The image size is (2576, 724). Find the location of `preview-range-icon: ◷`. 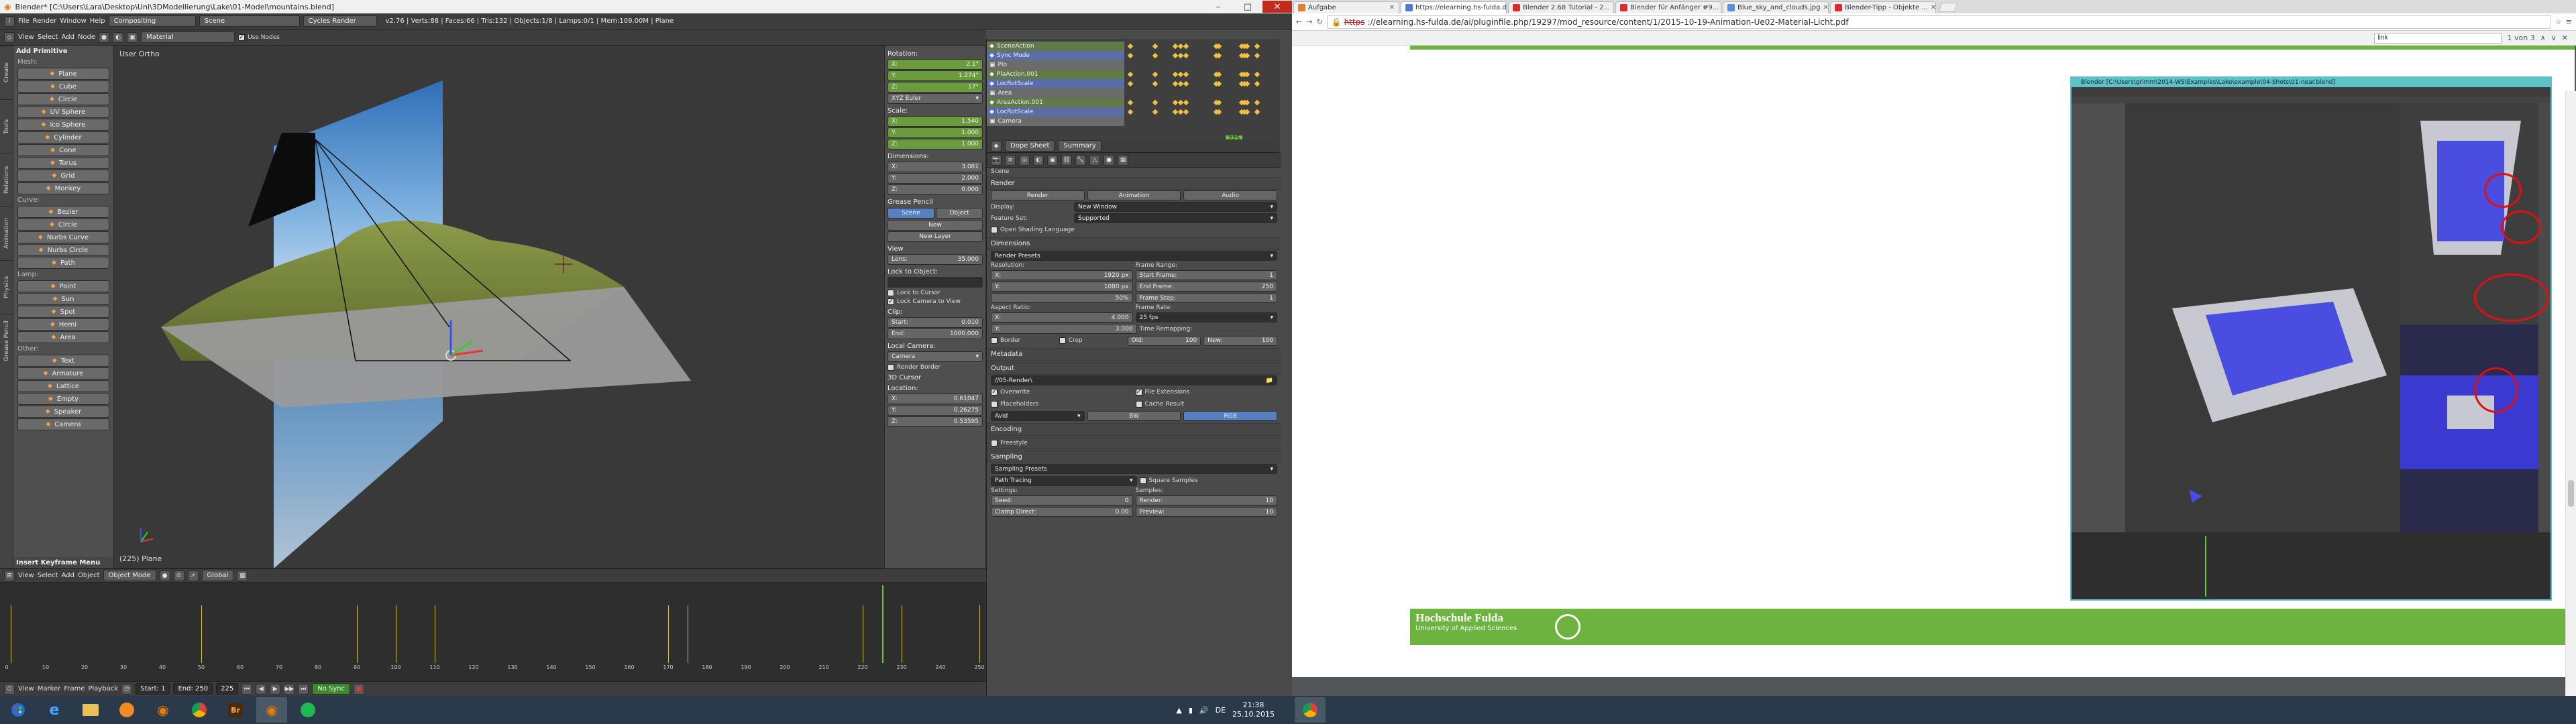

preview-range-icon: ◷ is located at coordinates (127, 689).